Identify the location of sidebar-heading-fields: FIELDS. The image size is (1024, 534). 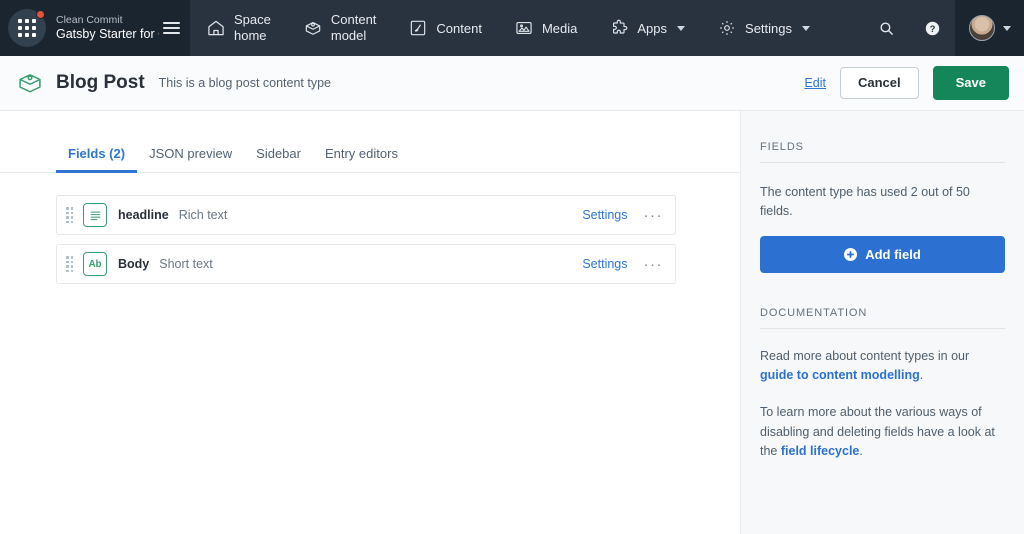
(882, 152).